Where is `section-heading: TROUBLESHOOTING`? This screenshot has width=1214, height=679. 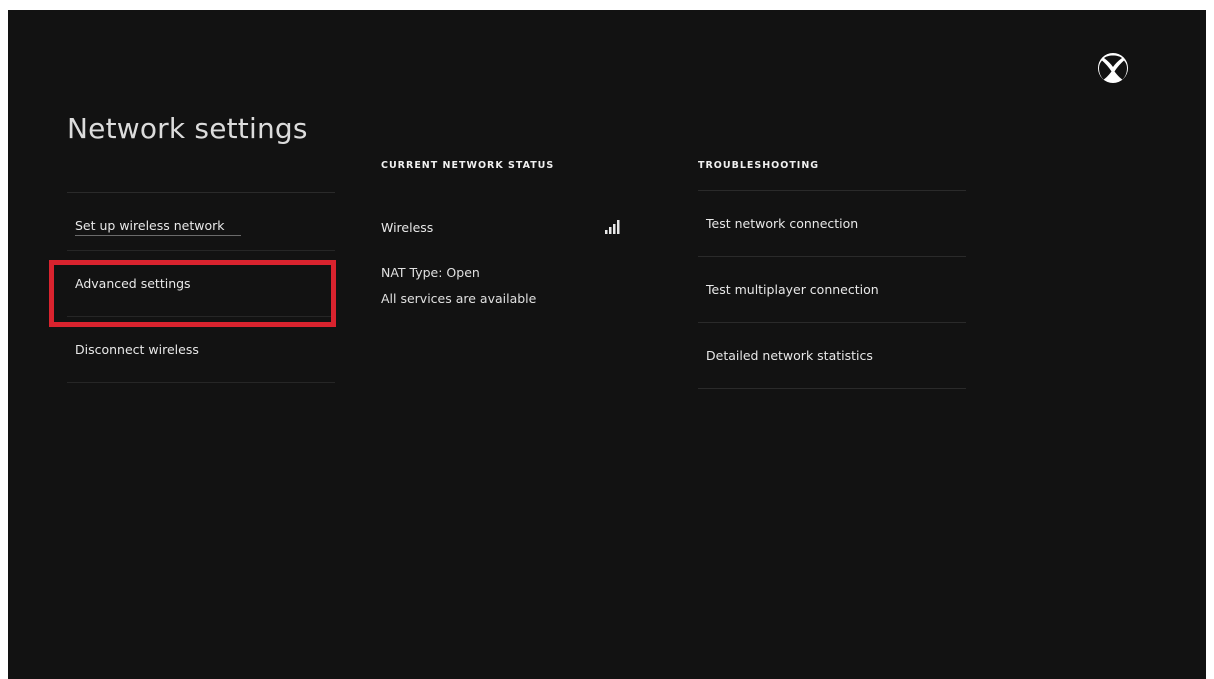 section-heading: TROUBLESHOOTING is located at coordinates (759, 165).